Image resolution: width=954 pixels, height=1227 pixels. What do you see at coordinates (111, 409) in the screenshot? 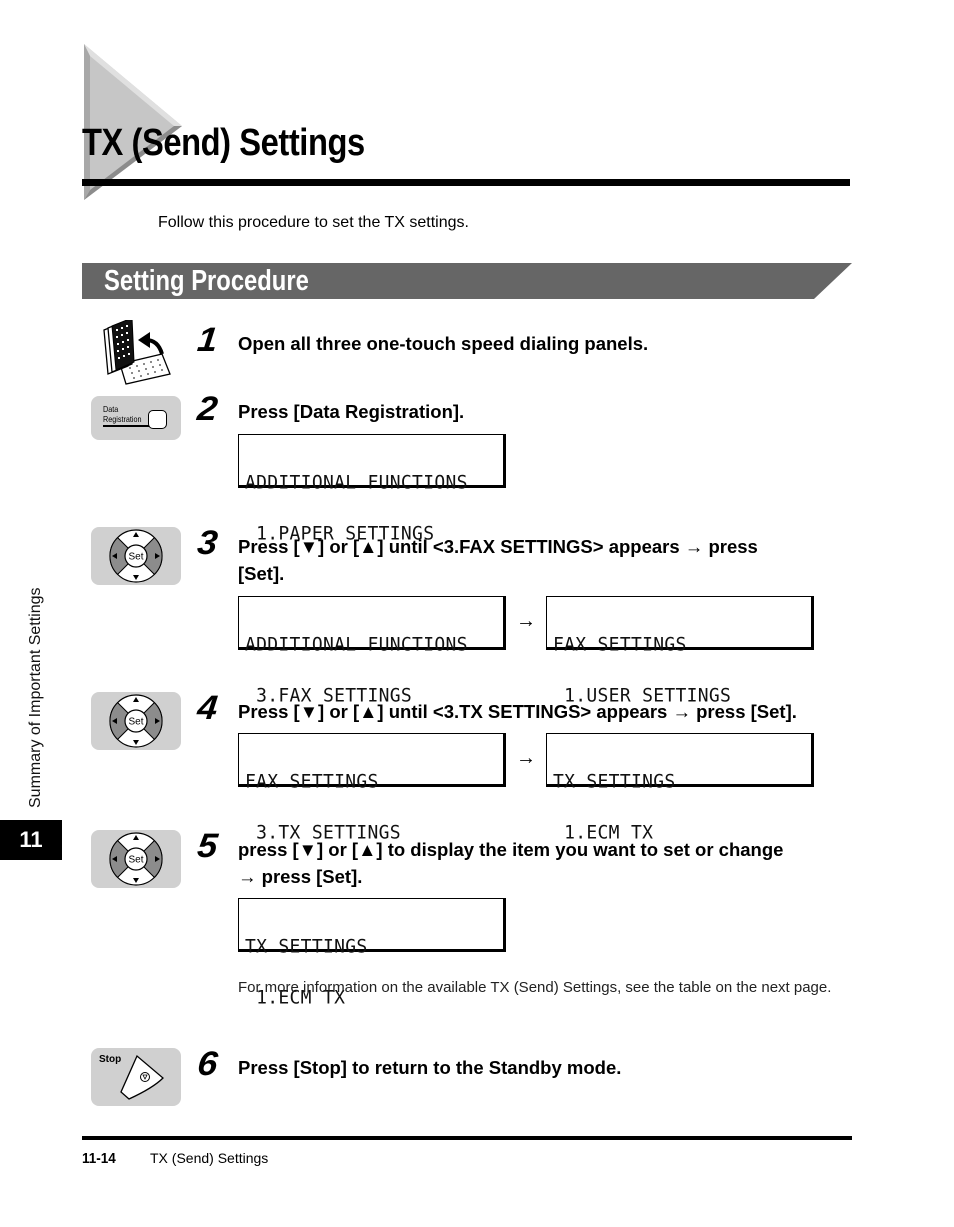
I see `key-label-line1: Data` at bounding box center [111, 409].